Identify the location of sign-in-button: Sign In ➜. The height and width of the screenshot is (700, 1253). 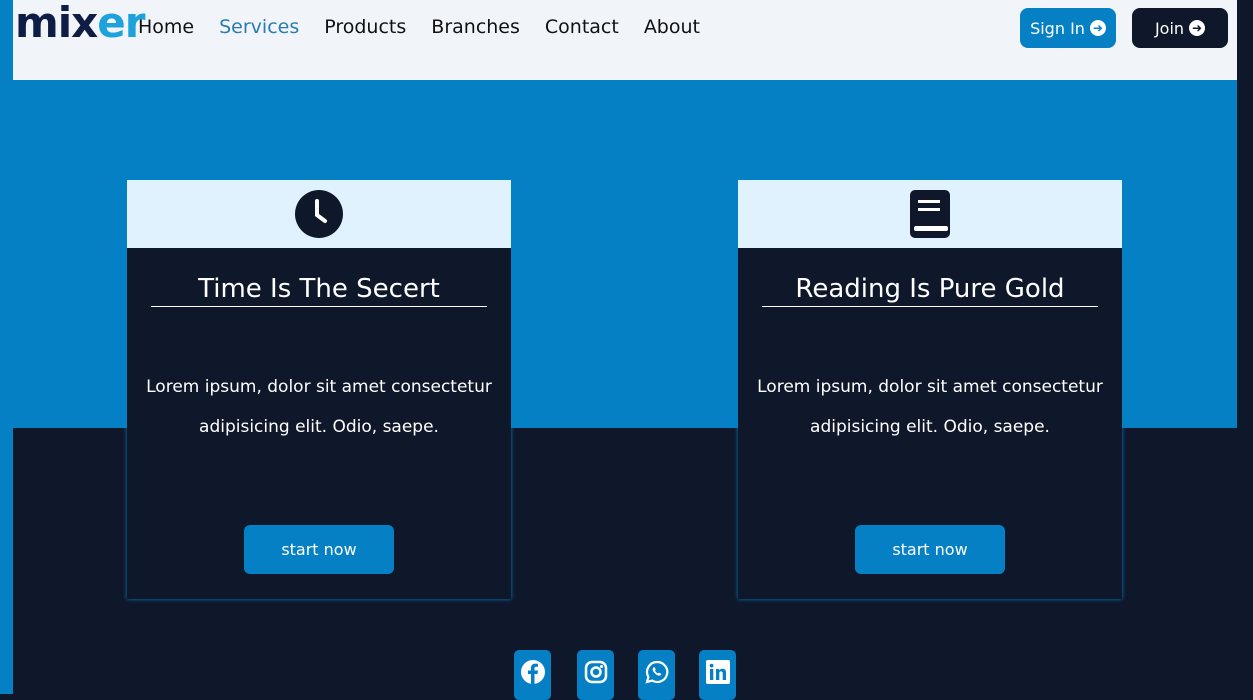
(1068, 28).